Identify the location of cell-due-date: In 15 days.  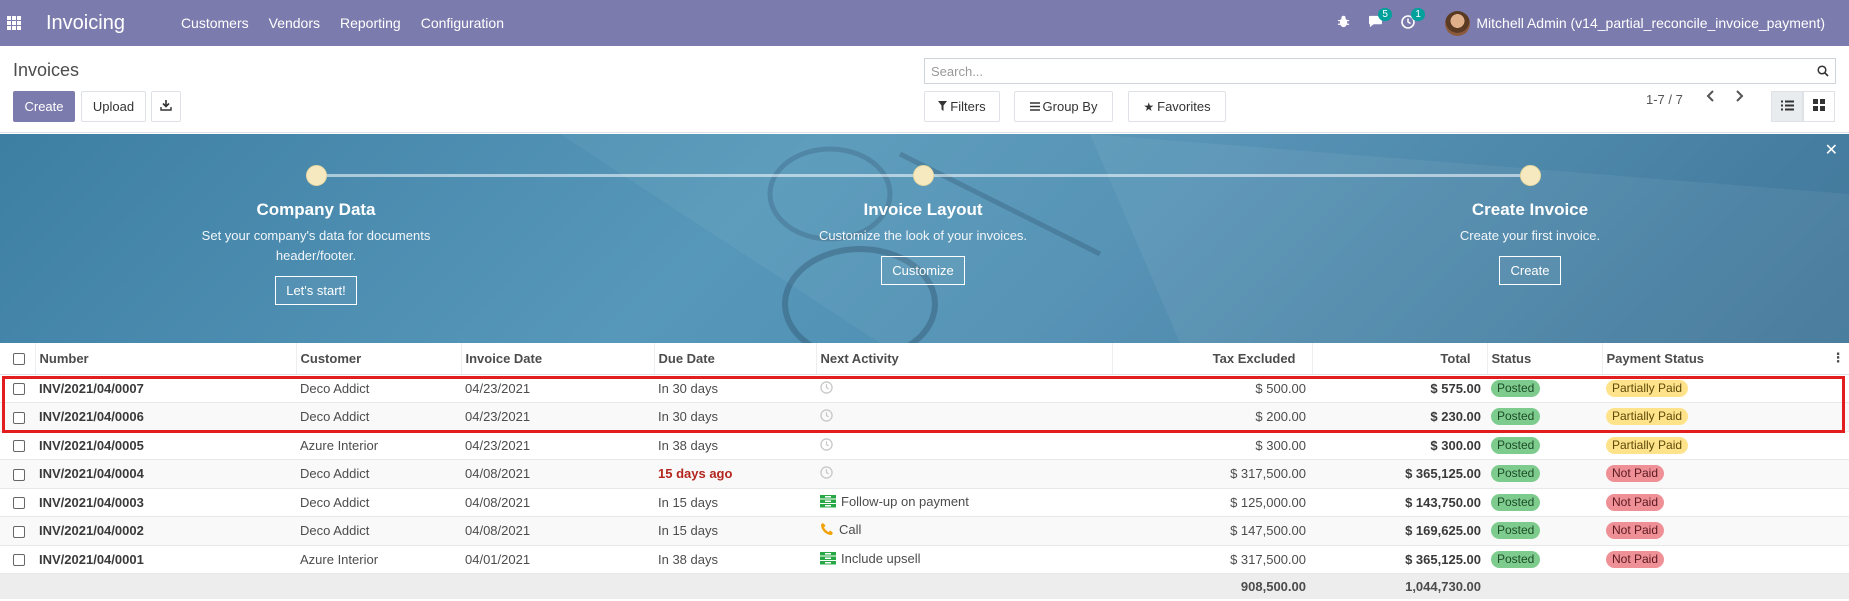
(735, 531).